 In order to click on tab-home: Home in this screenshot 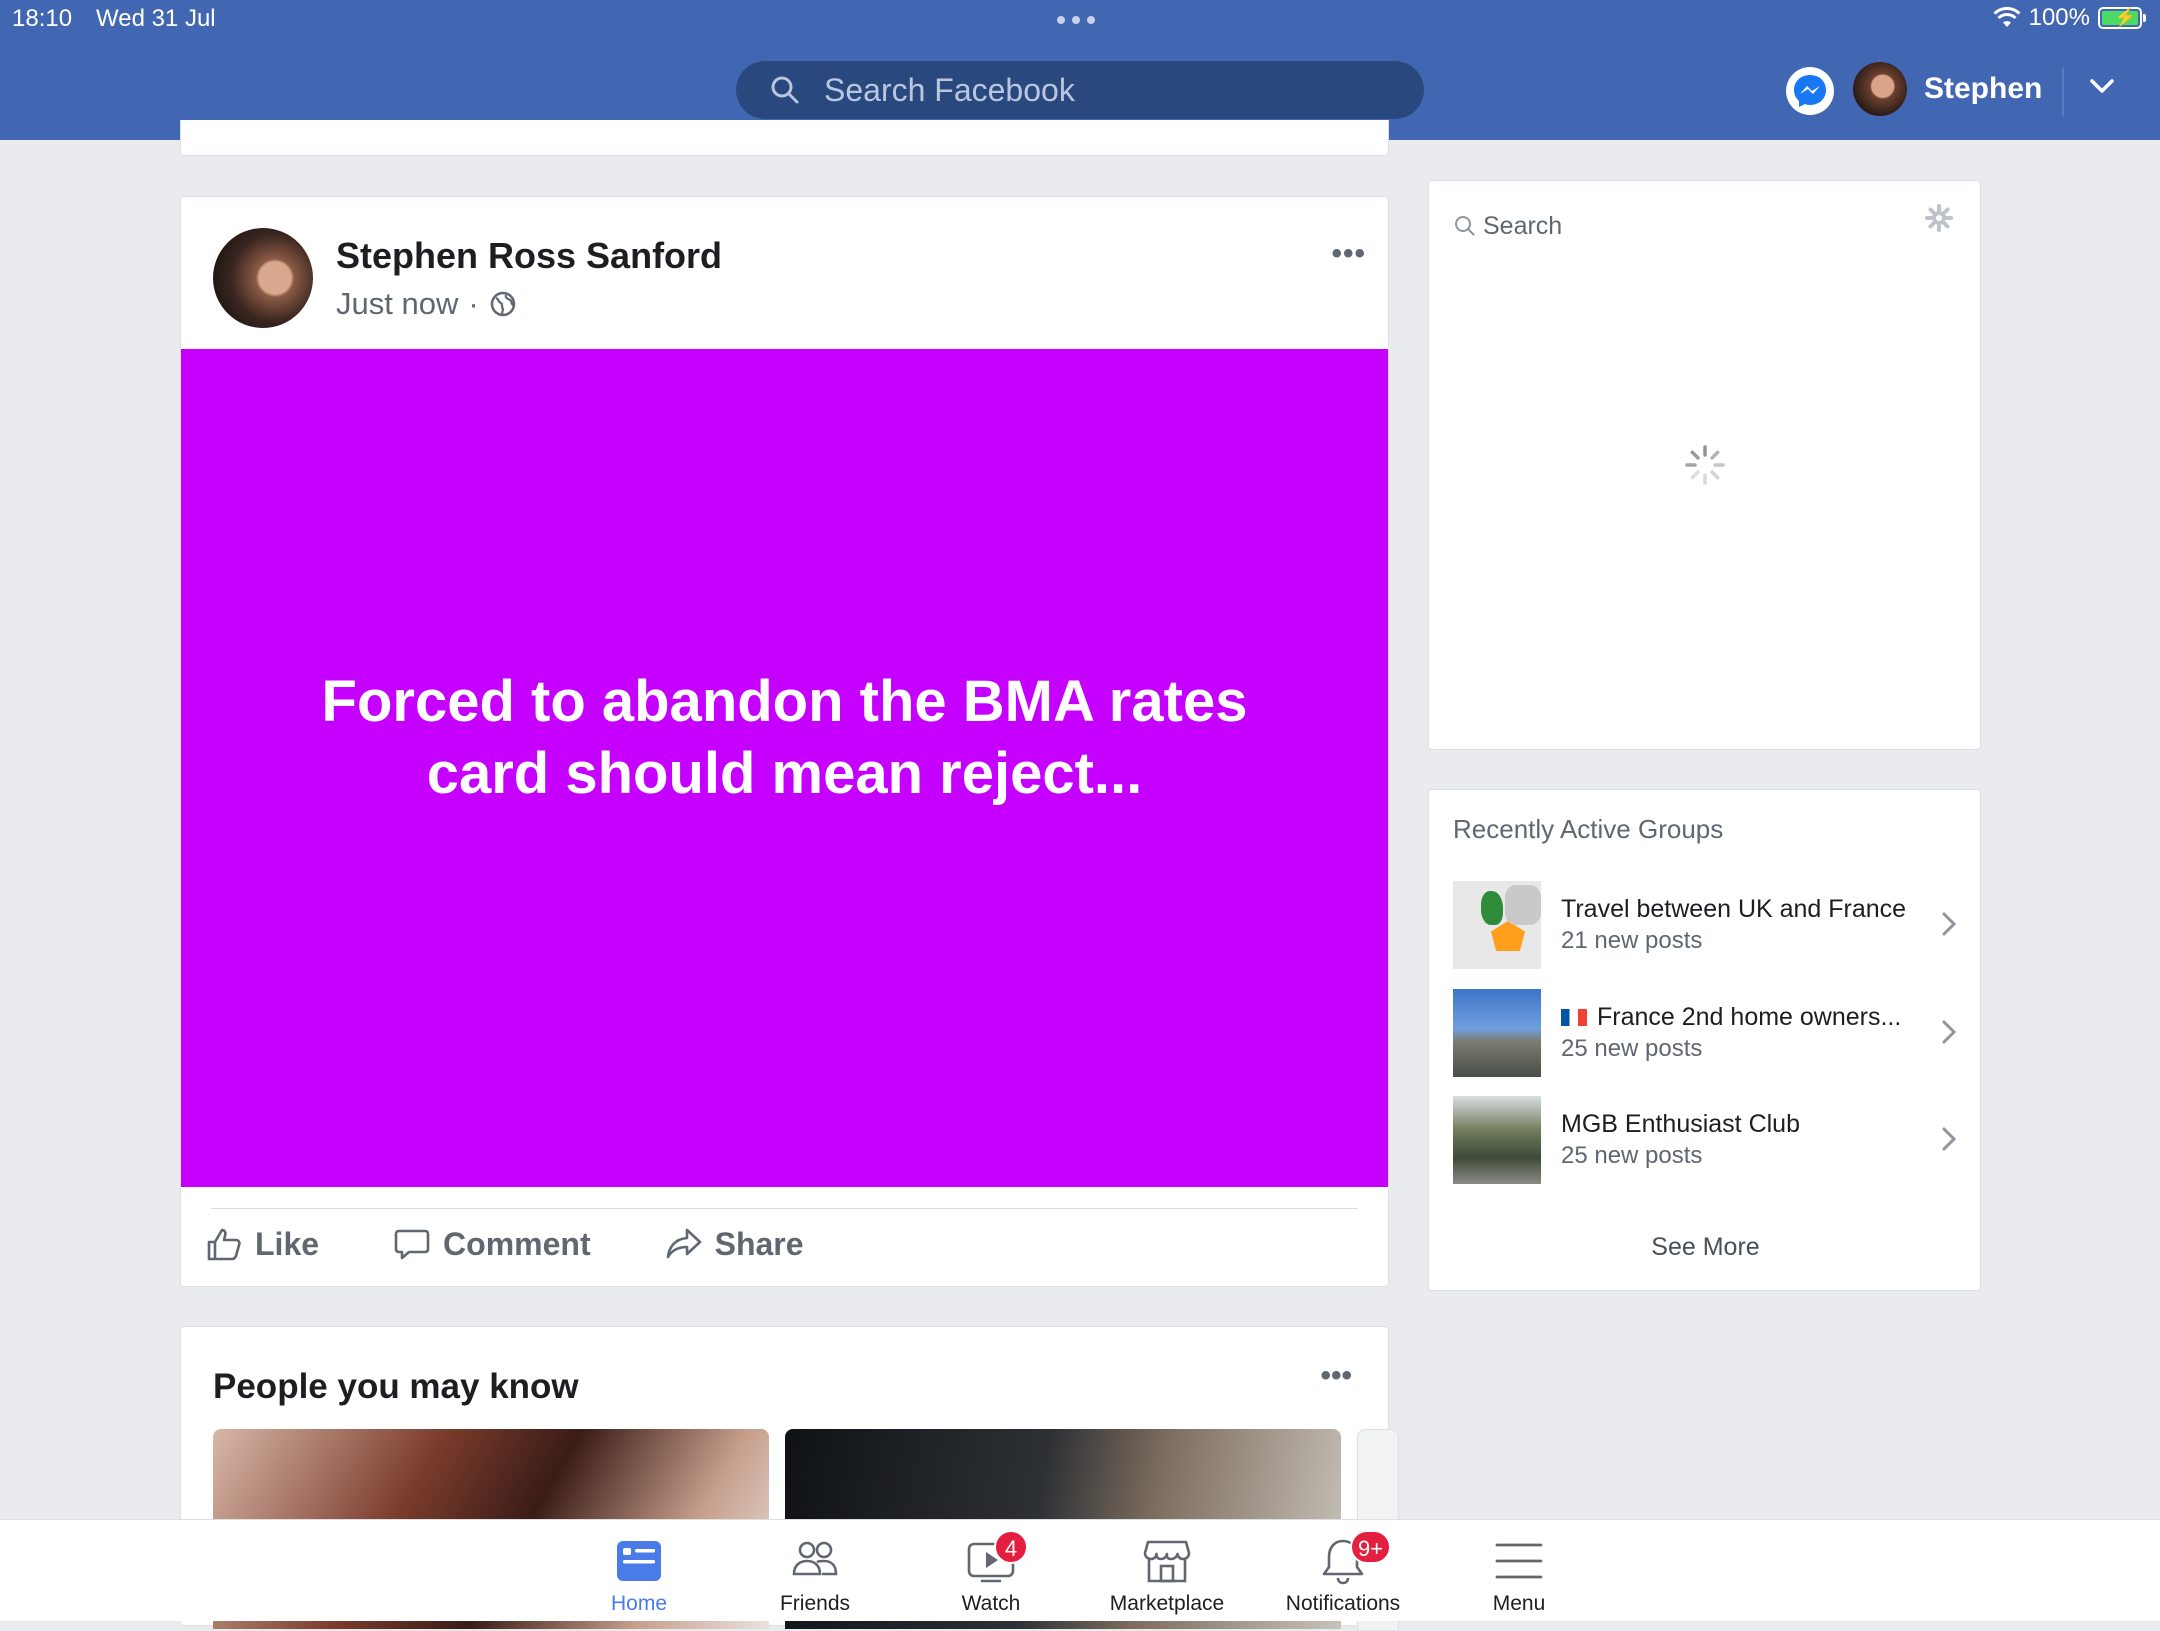, I will do `click(639, 1570)`.